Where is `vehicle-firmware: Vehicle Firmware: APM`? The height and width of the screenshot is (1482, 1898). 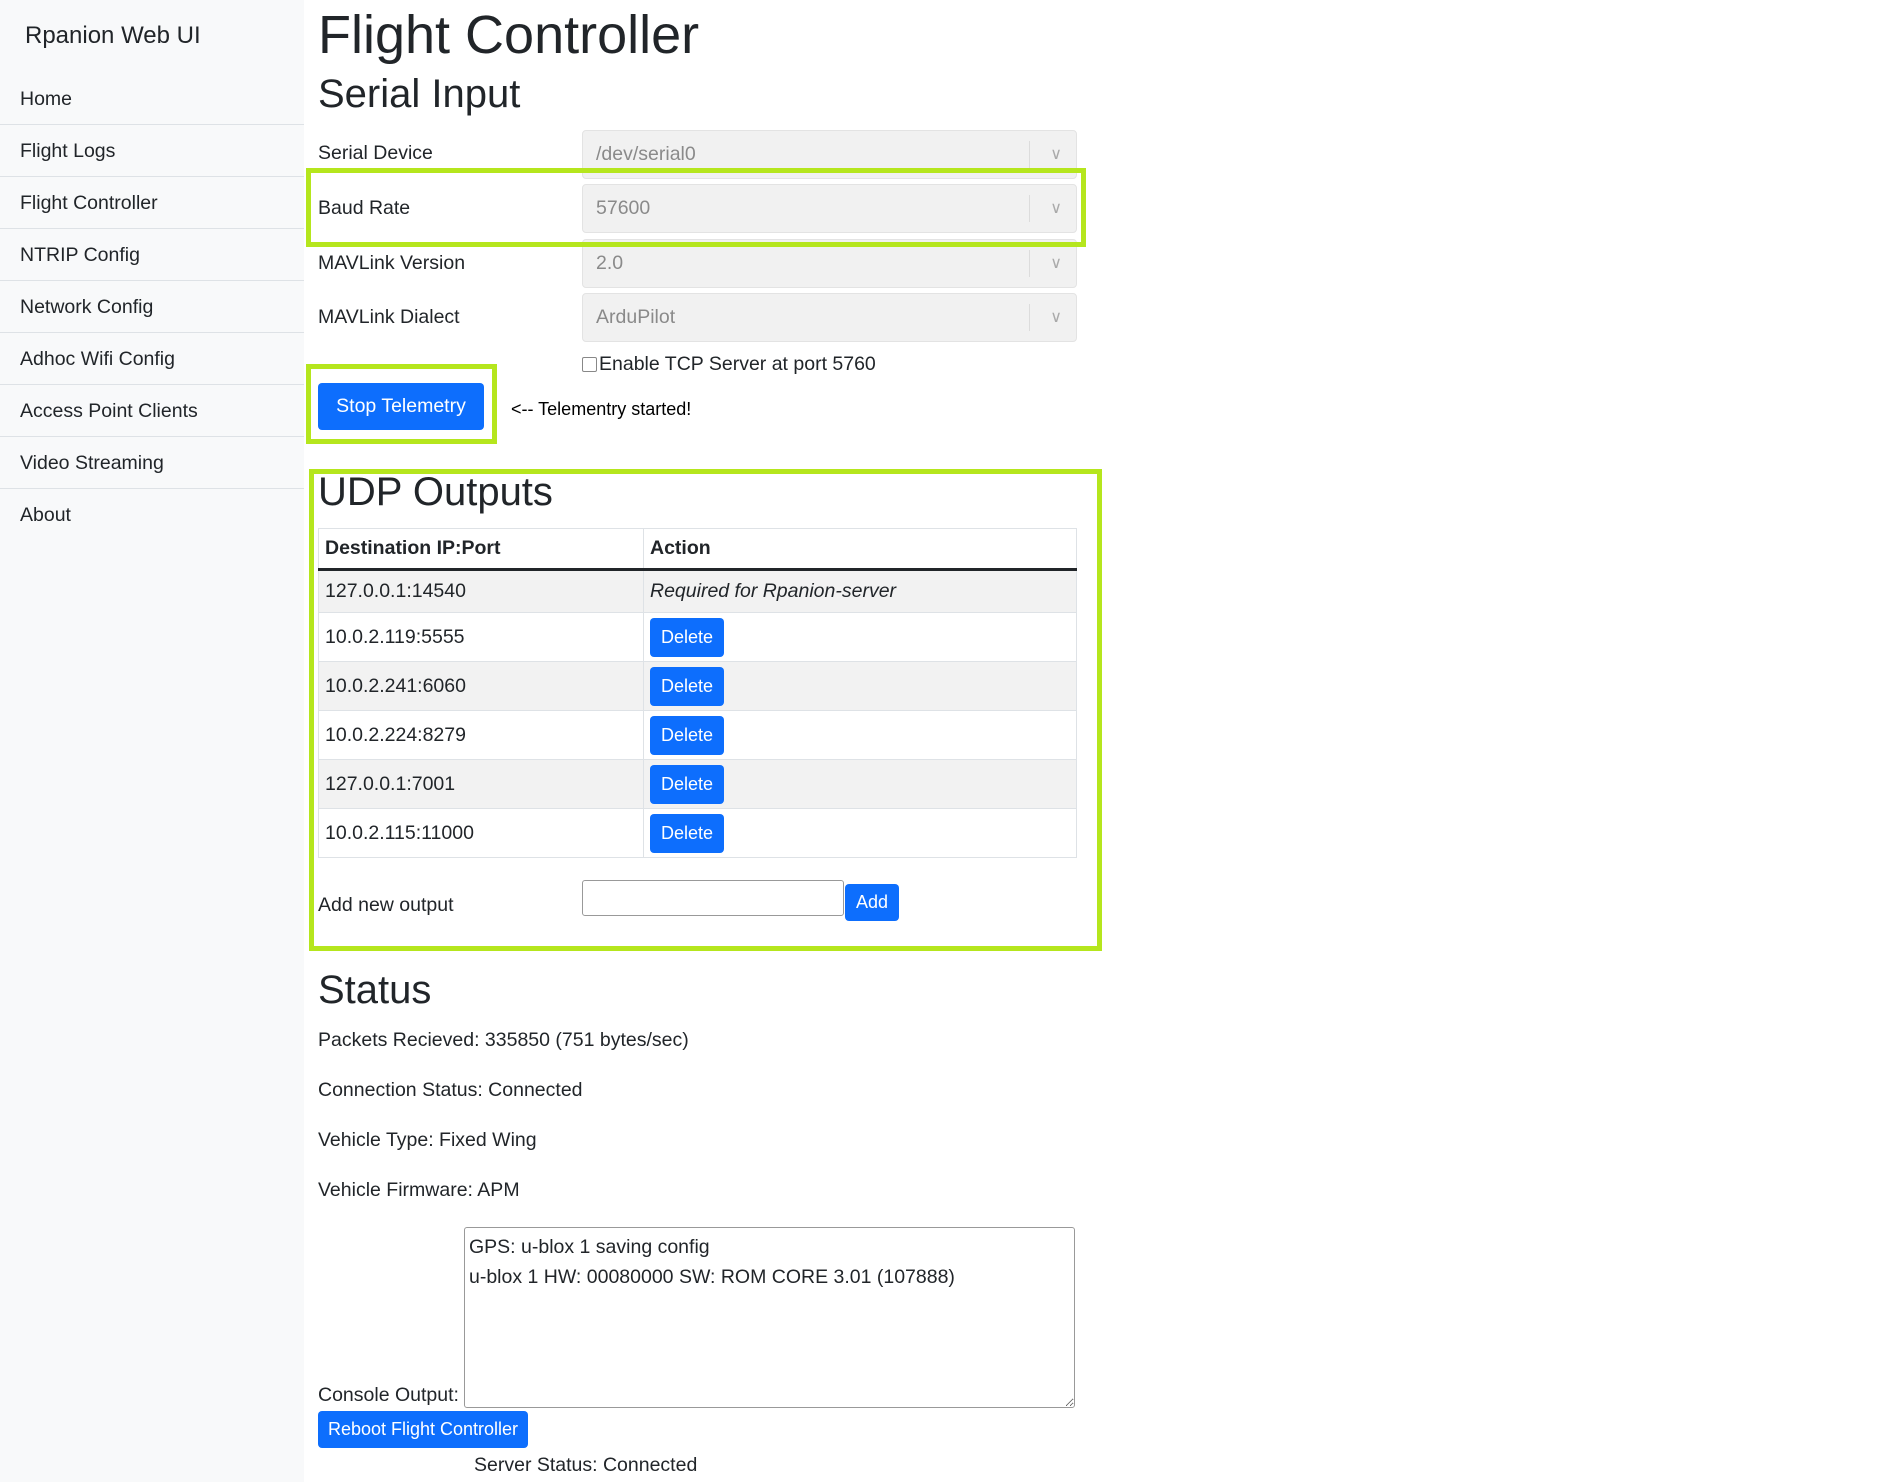
vehicle-firmware: Vehicle Firmware: APM is located at coordinates (419, 1190).